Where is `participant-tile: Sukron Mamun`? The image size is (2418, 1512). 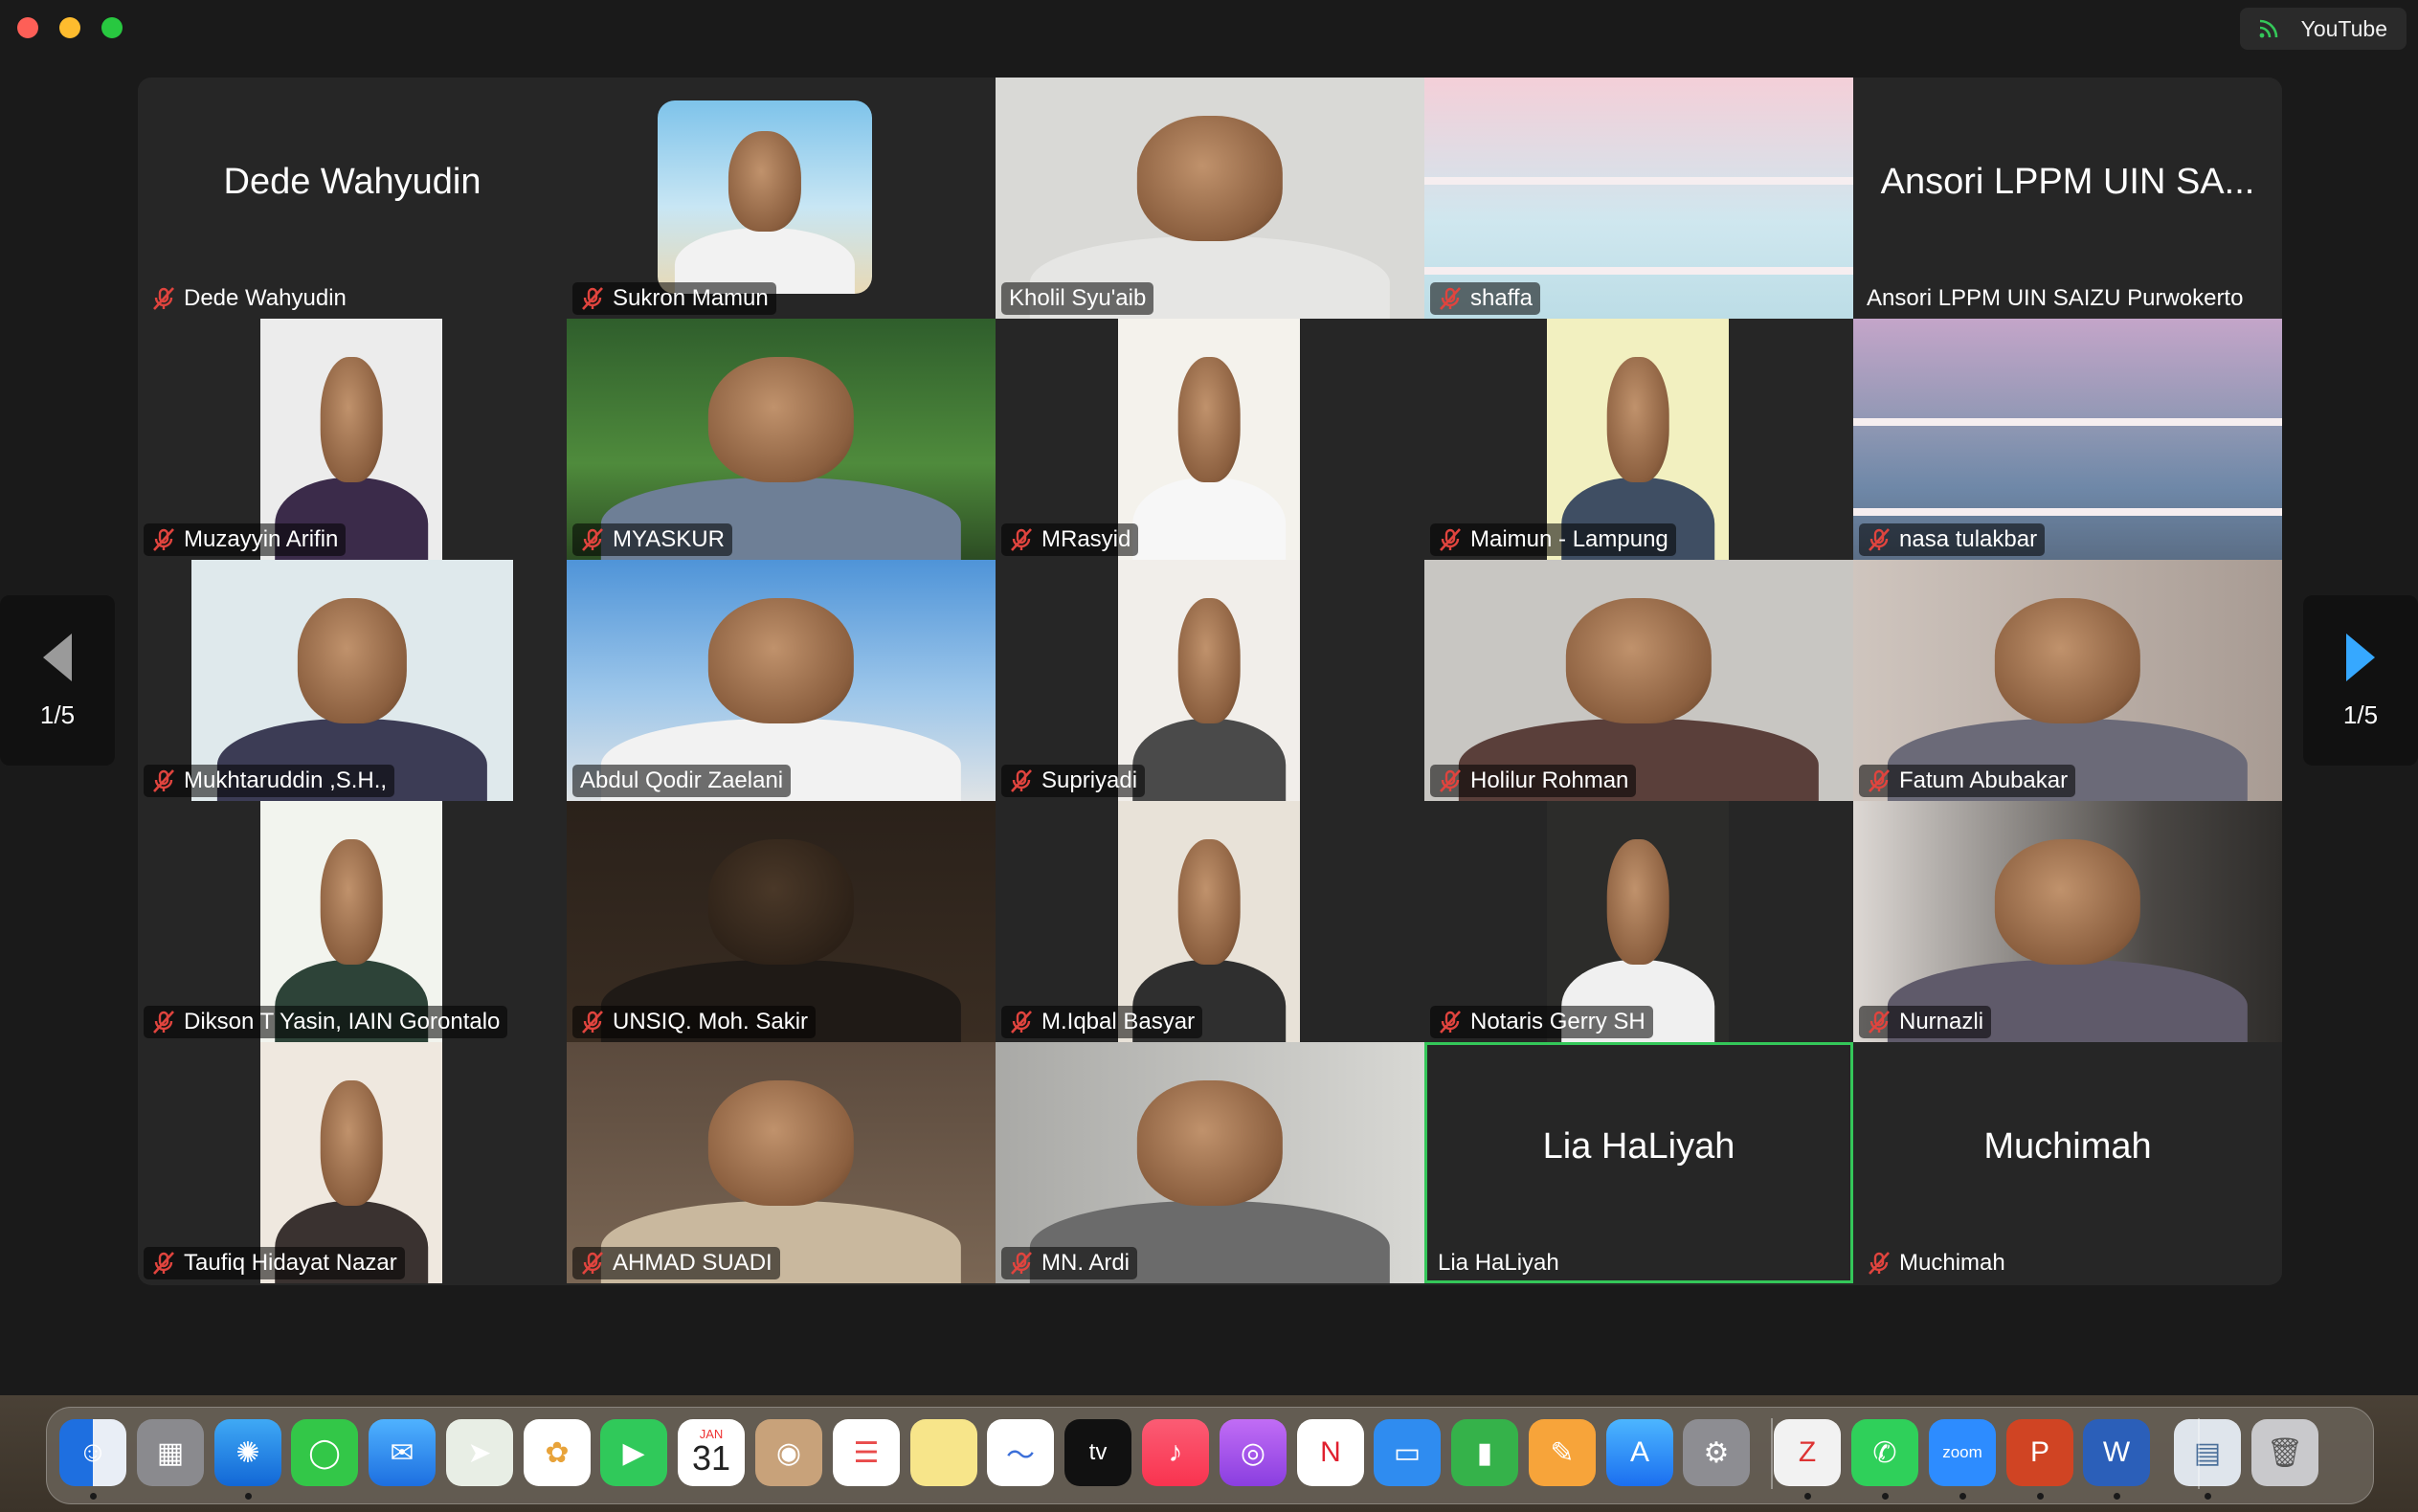
participant-tile: Sukron Mamun is located at coordinates (781, 198).